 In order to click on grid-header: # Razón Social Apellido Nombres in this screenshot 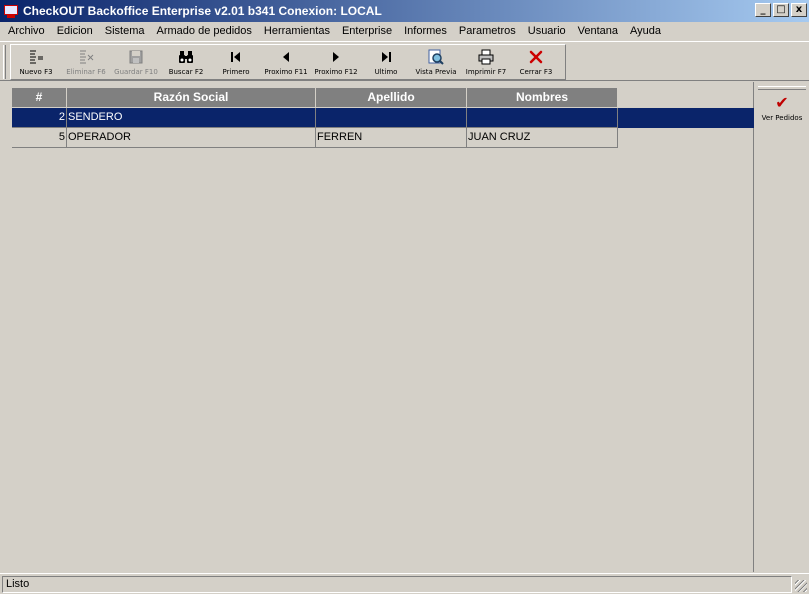, I will do `click(383, 98)`.